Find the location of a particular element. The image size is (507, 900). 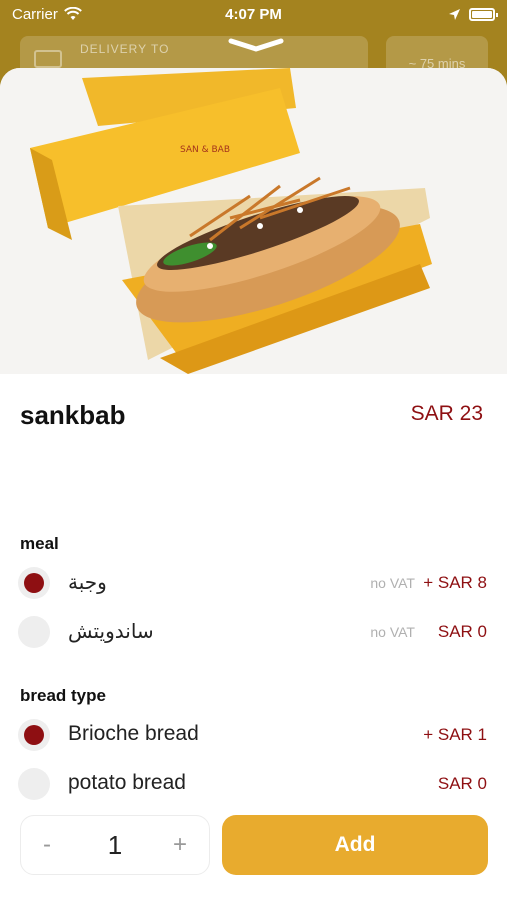

chevron-down-icon is located at coordinates (256, 45).